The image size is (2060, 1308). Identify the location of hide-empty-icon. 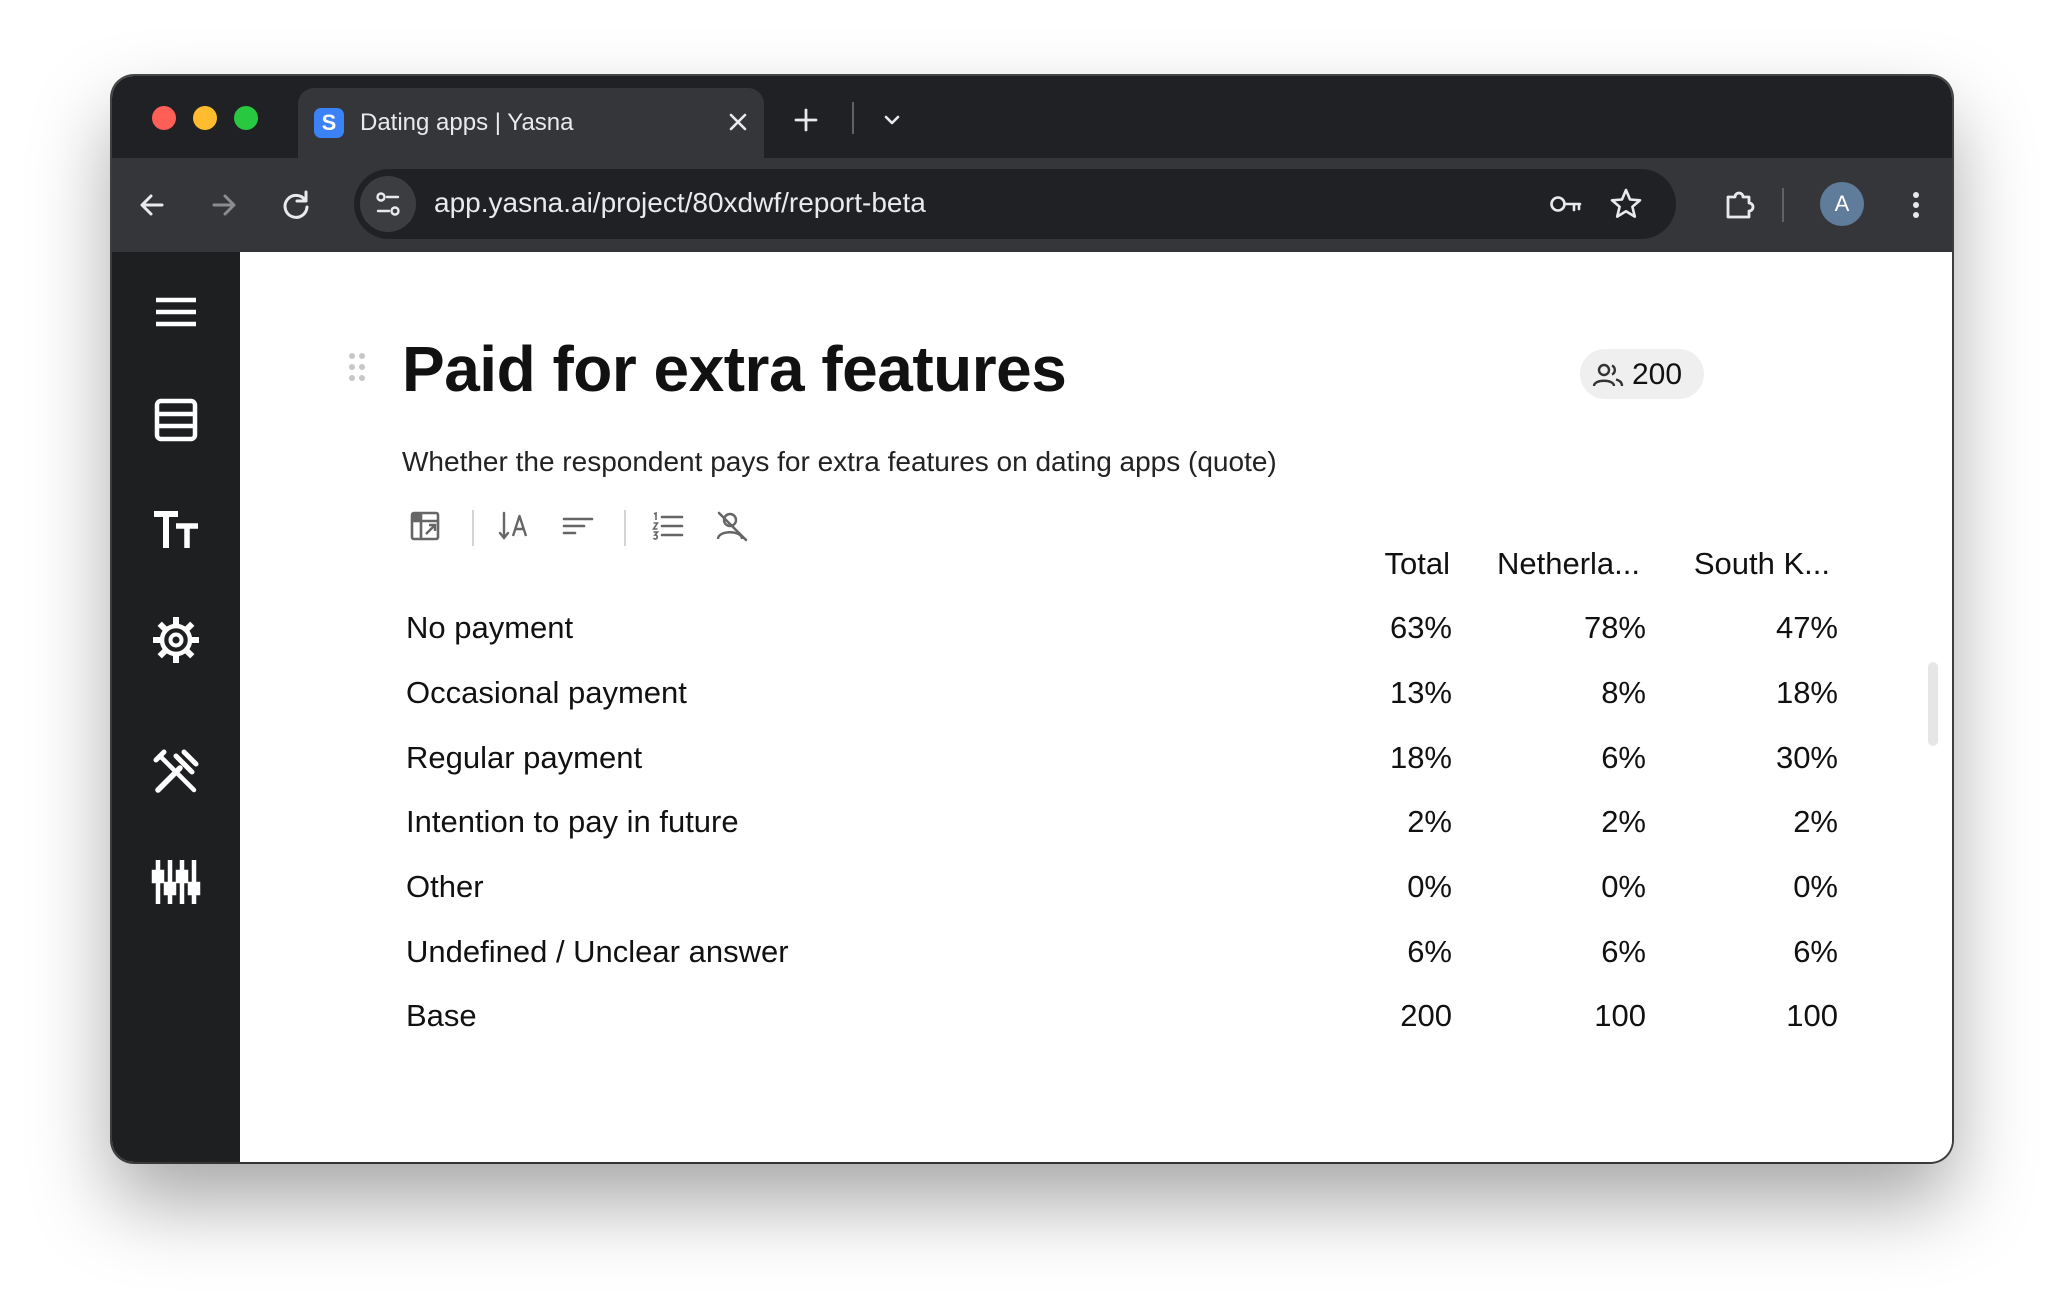
(732, 526).